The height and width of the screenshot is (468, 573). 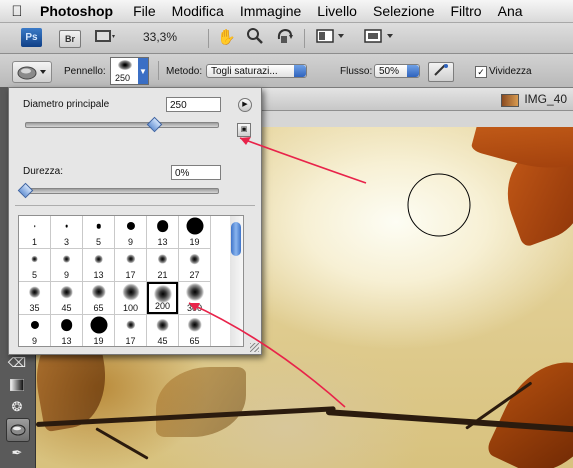 What do you see at coordinates (510, 11) in the screenshot?
I see `menu-analisi: Ana` at bounding box center [510, 11].